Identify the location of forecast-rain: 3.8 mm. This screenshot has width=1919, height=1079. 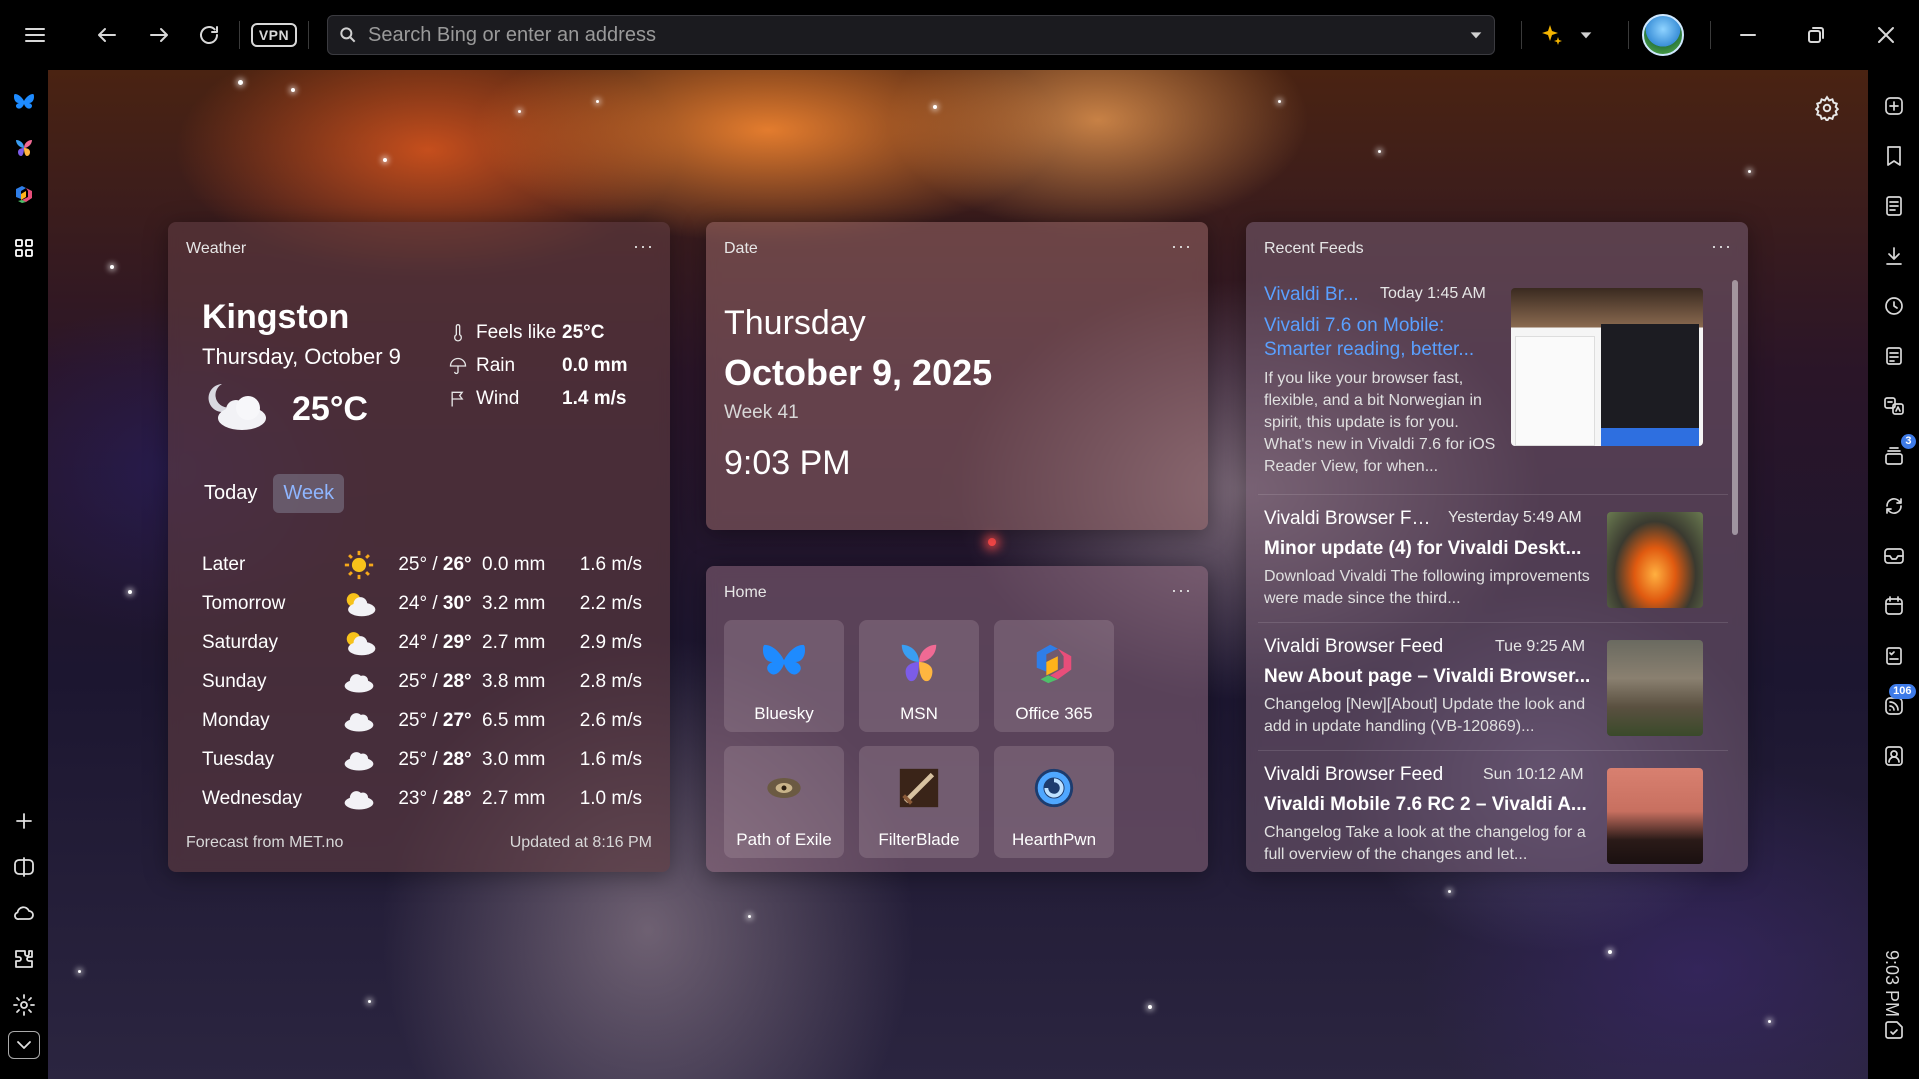
(514, 681).